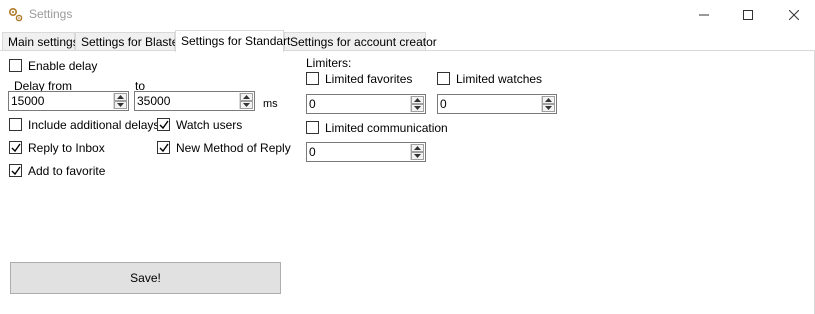 Image resolution: width=815 pixels, height=314 pixels. What do you see at coordinates (15, 124) in the screenshot?
I see `include-additional-delays-checkbox` at bounding box center [15, 124].